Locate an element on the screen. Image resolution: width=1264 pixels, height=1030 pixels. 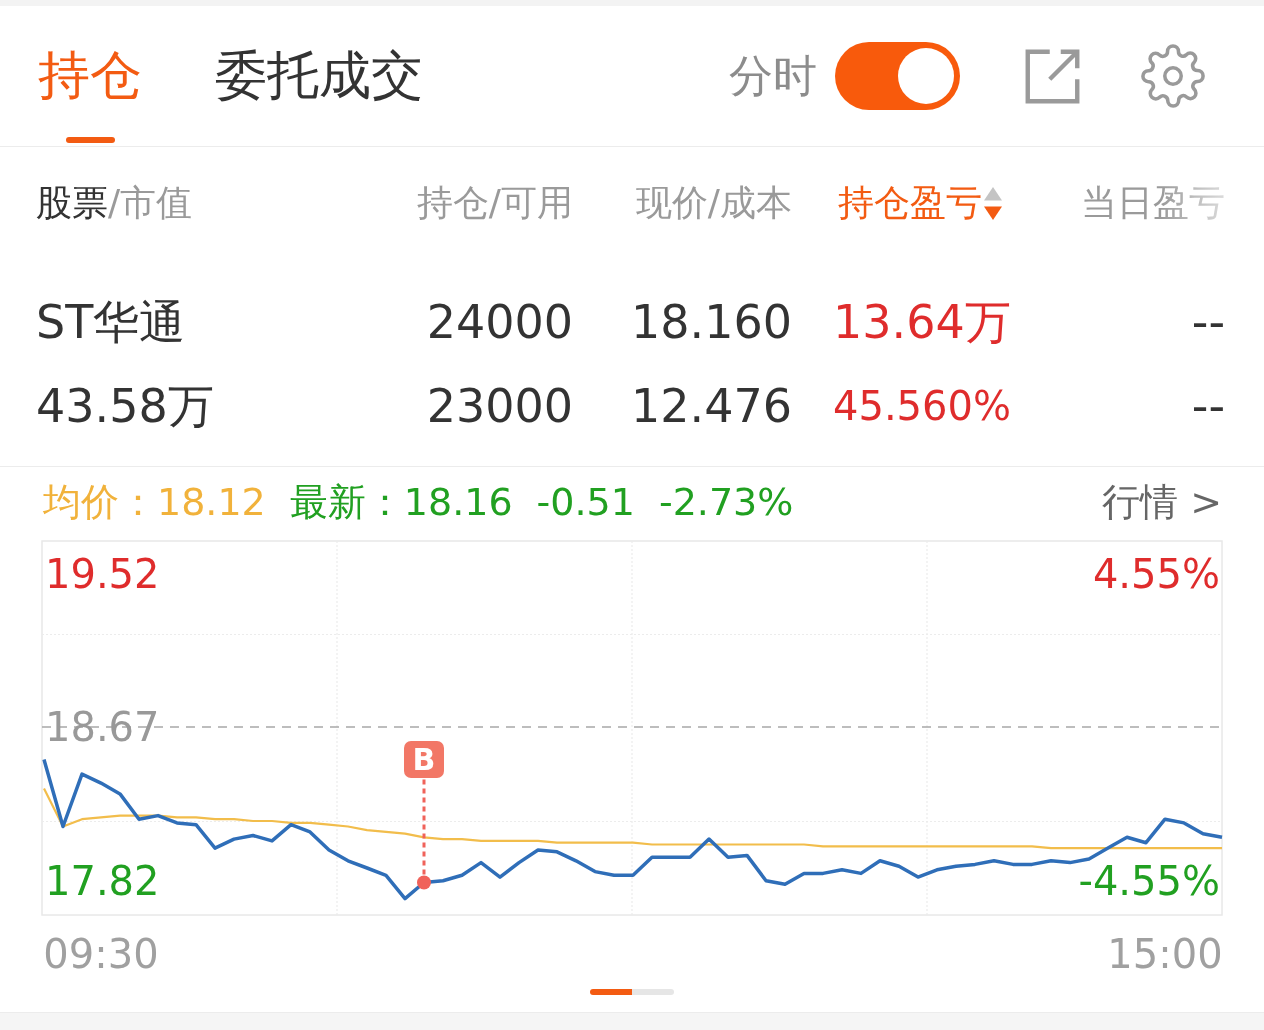
buy-marker-badge: B is located at coordinates (424, 759).